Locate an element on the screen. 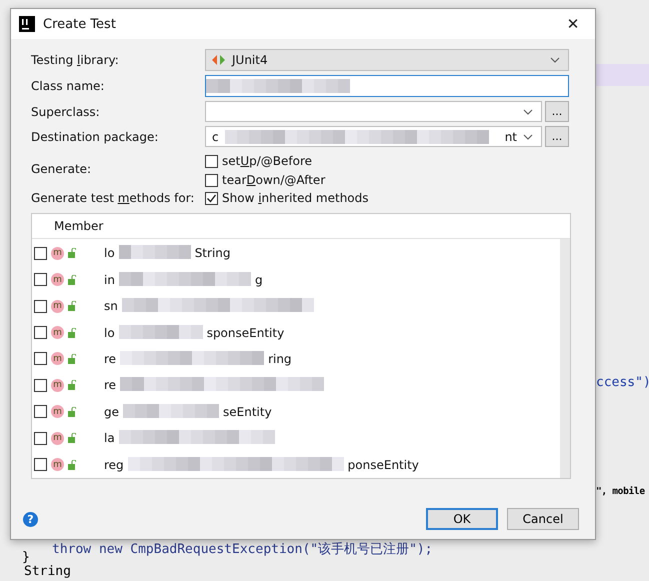 Image resolution: width=649 pixels, height=581 pixels. method-name: ge is located at coordinates (111, 411).